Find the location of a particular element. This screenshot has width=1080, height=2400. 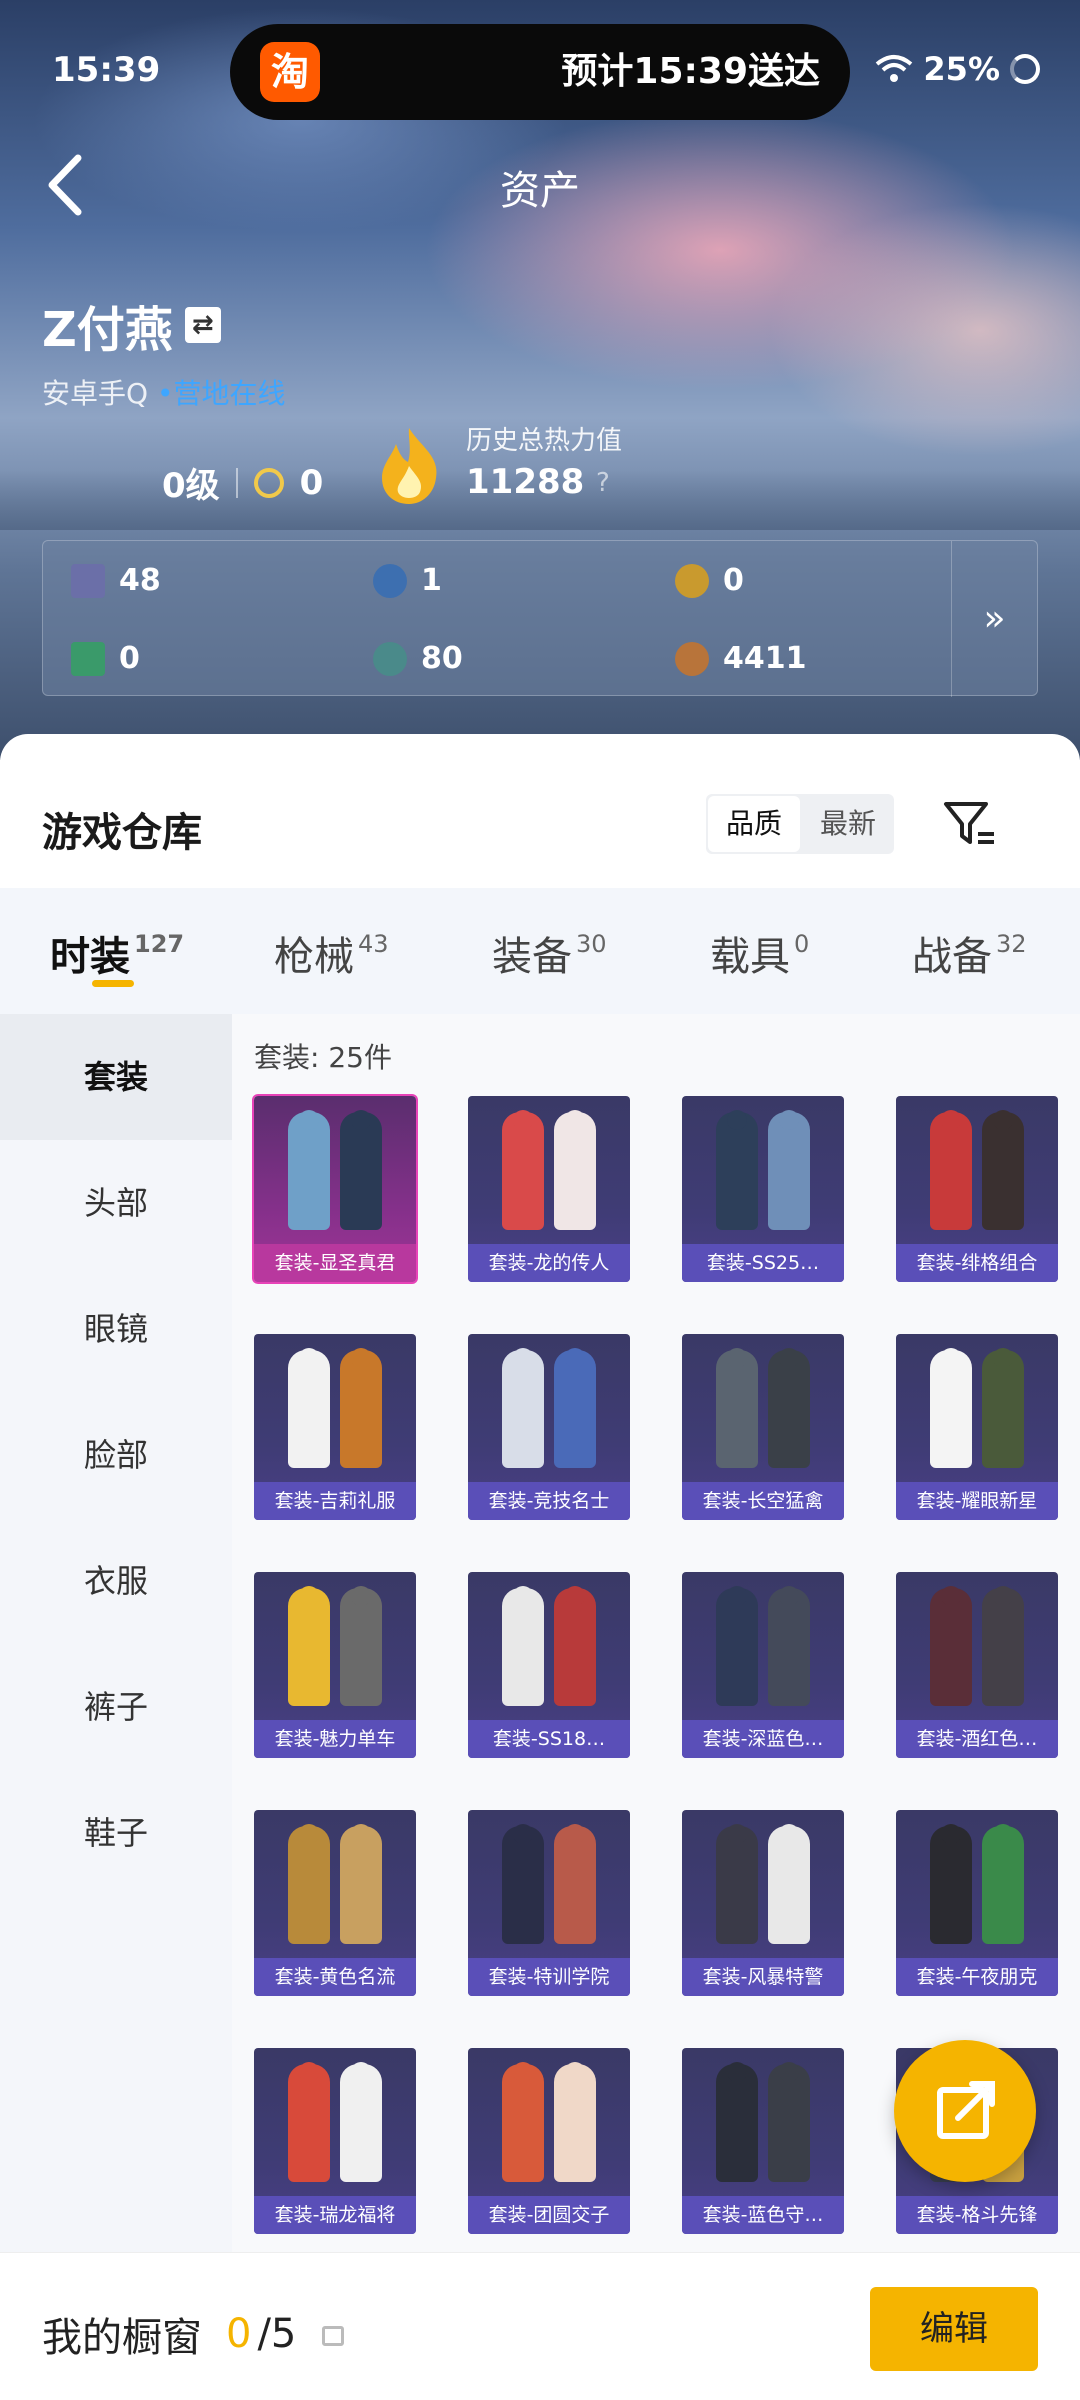

suit-item: 套装-风暴特警 is located at coordinates (763, 1903).